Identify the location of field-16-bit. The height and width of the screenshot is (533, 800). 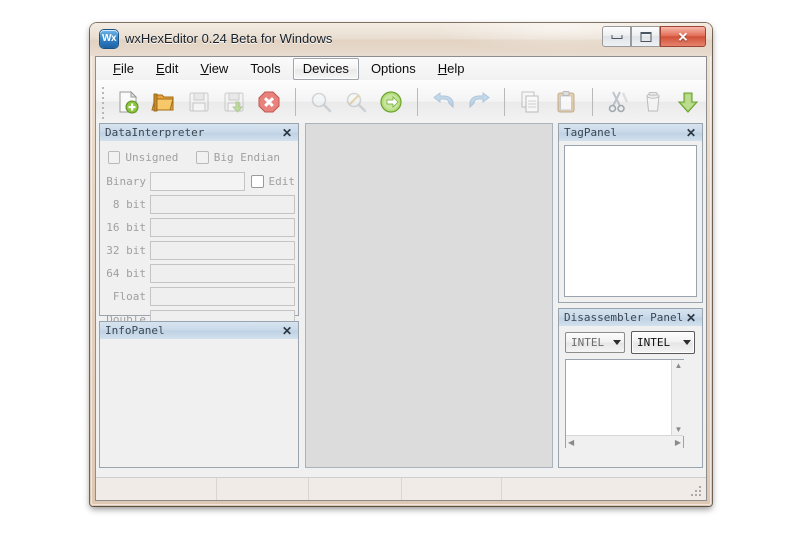
(222, 227).